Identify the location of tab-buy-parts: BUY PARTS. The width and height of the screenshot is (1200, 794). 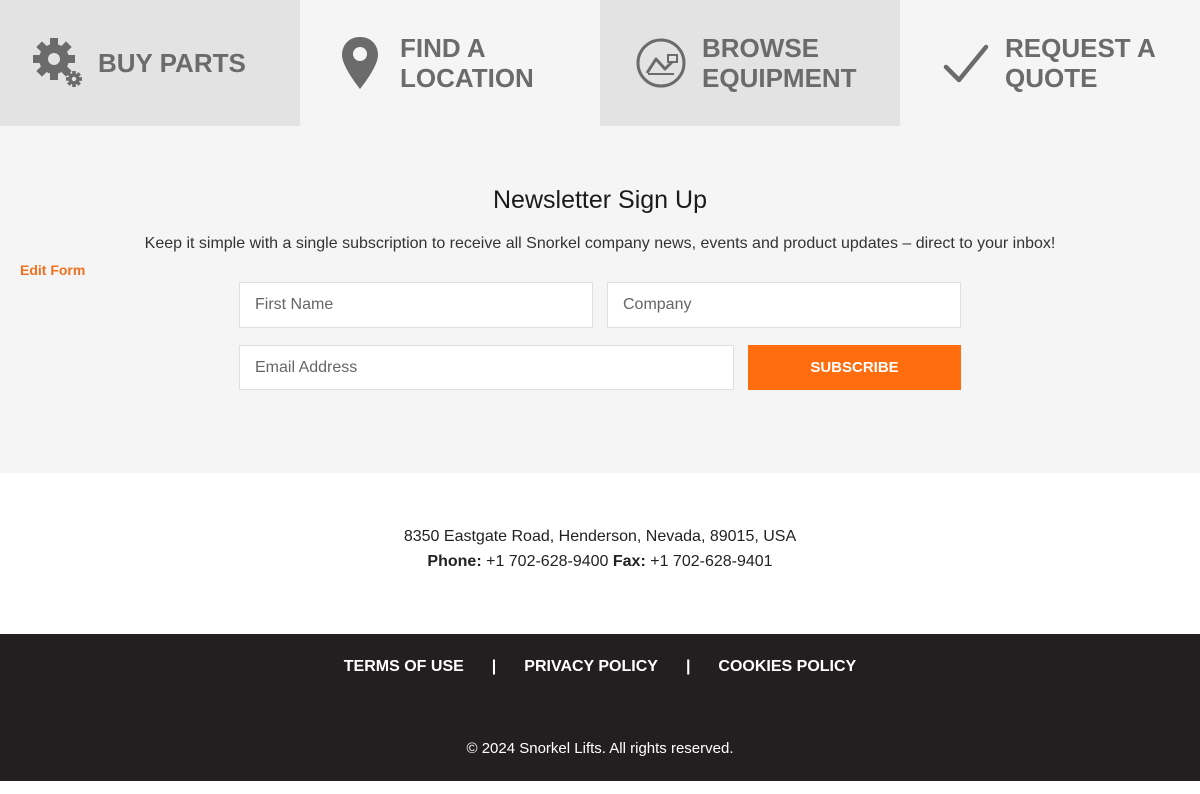
(150, 63).